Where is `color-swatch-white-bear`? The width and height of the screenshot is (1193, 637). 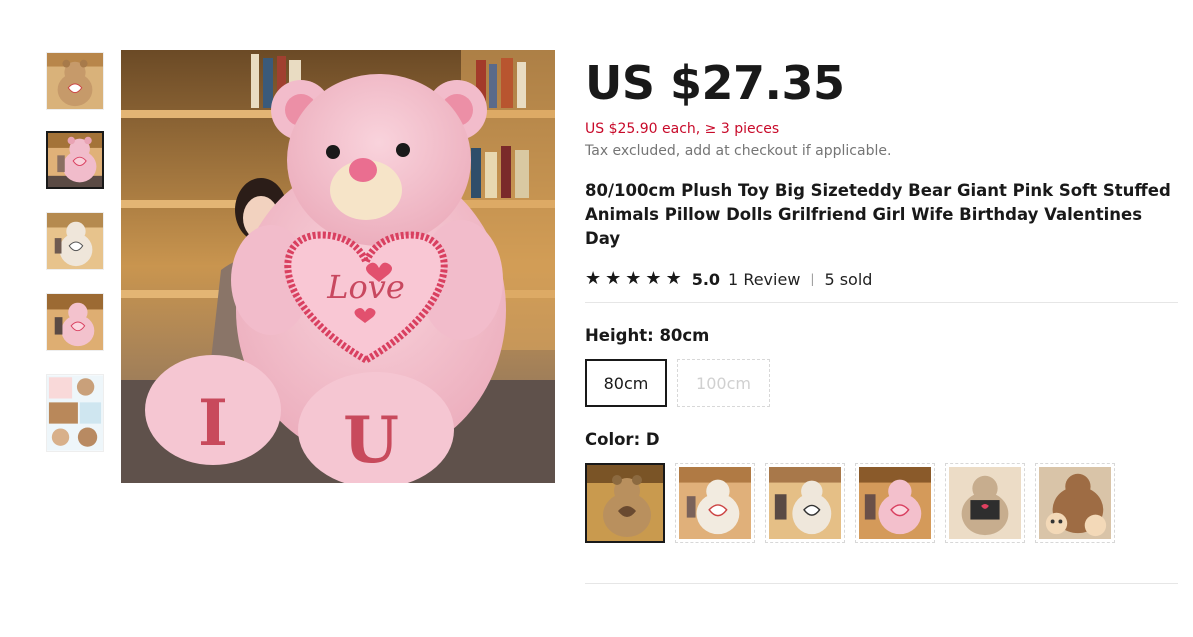
color-swatch-white-bear is located at coordinates (715, 503).